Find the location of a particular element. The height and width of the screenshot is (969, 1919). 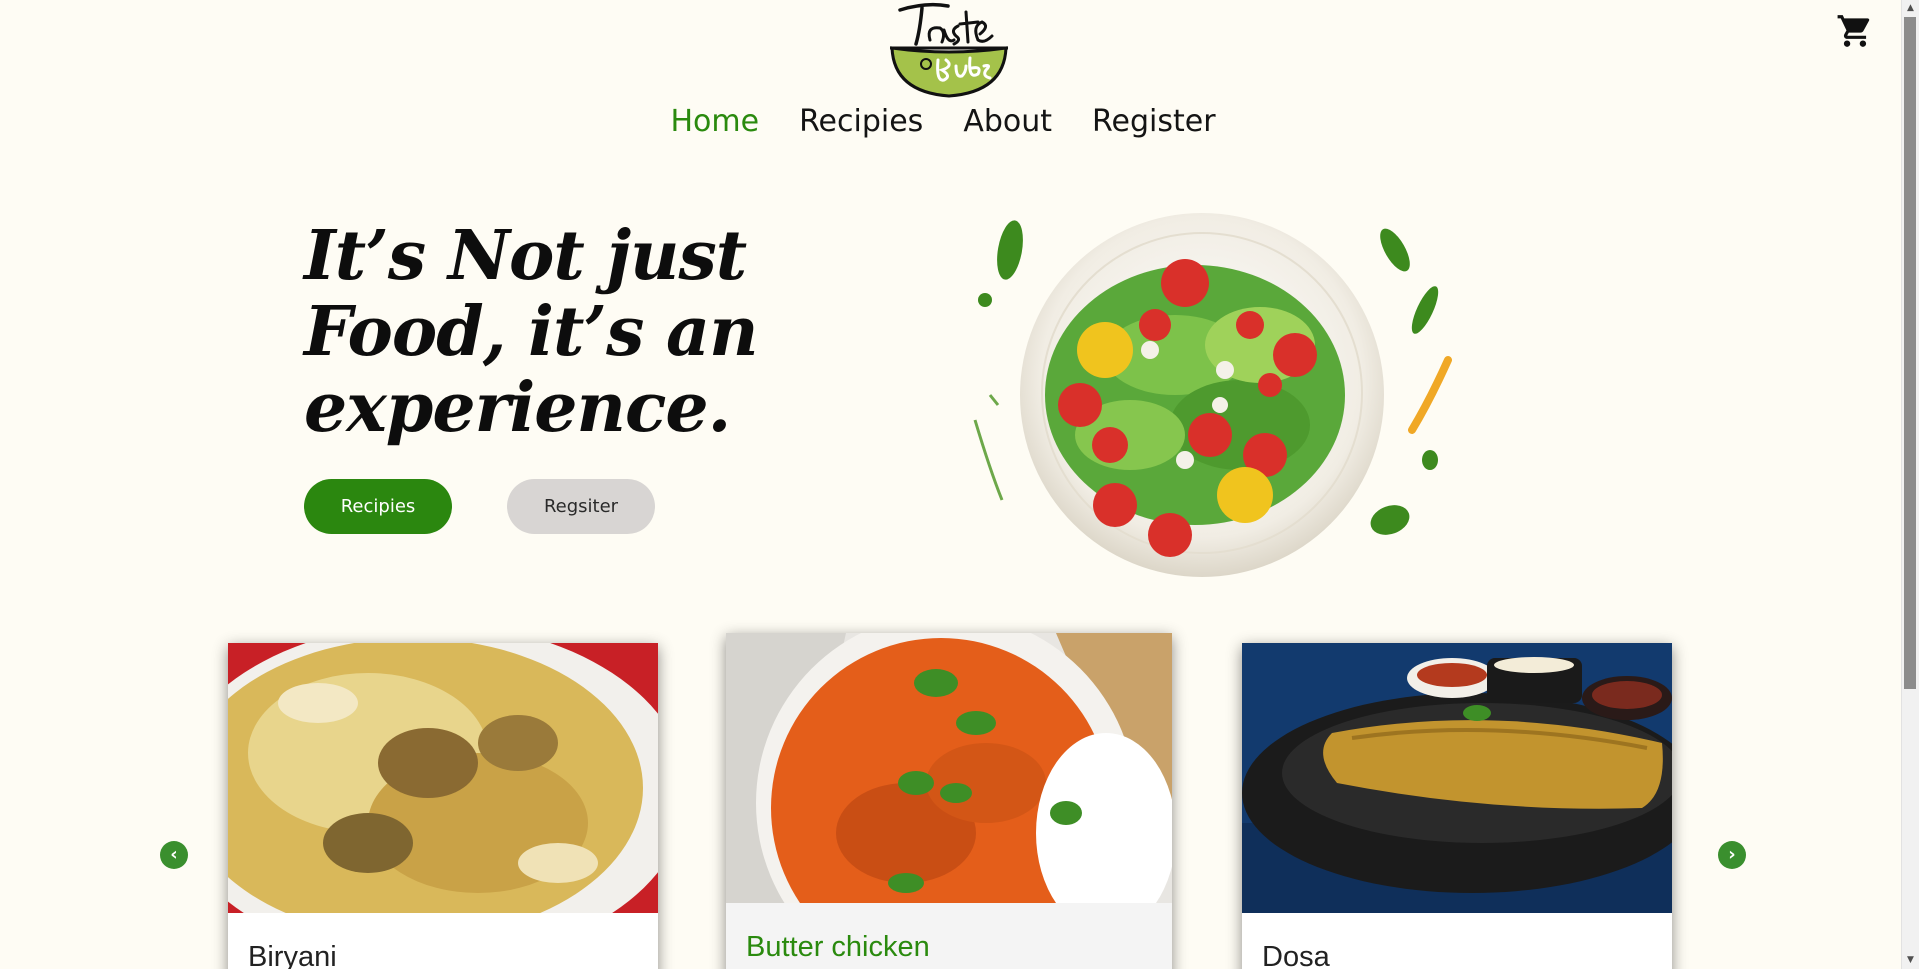

carousel-next-button: › is located at coordinates (1732, 855).